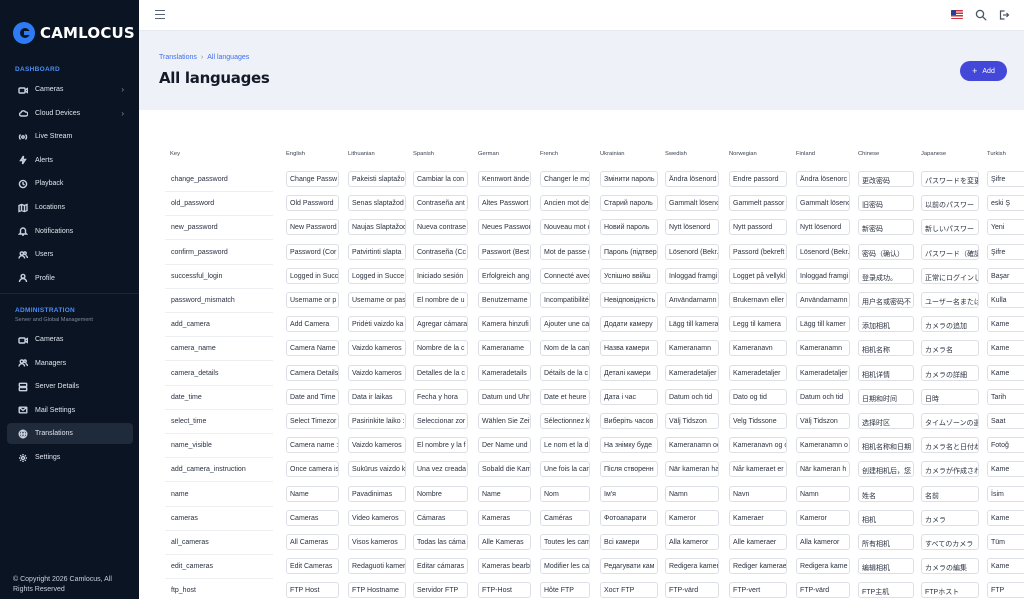 Image resolution: width=1024 pixels, height=599 pixels. Describe the element at coordinates (440, 493) in the screenshot. I see `translation-input-spanish: Nombre` at that location.